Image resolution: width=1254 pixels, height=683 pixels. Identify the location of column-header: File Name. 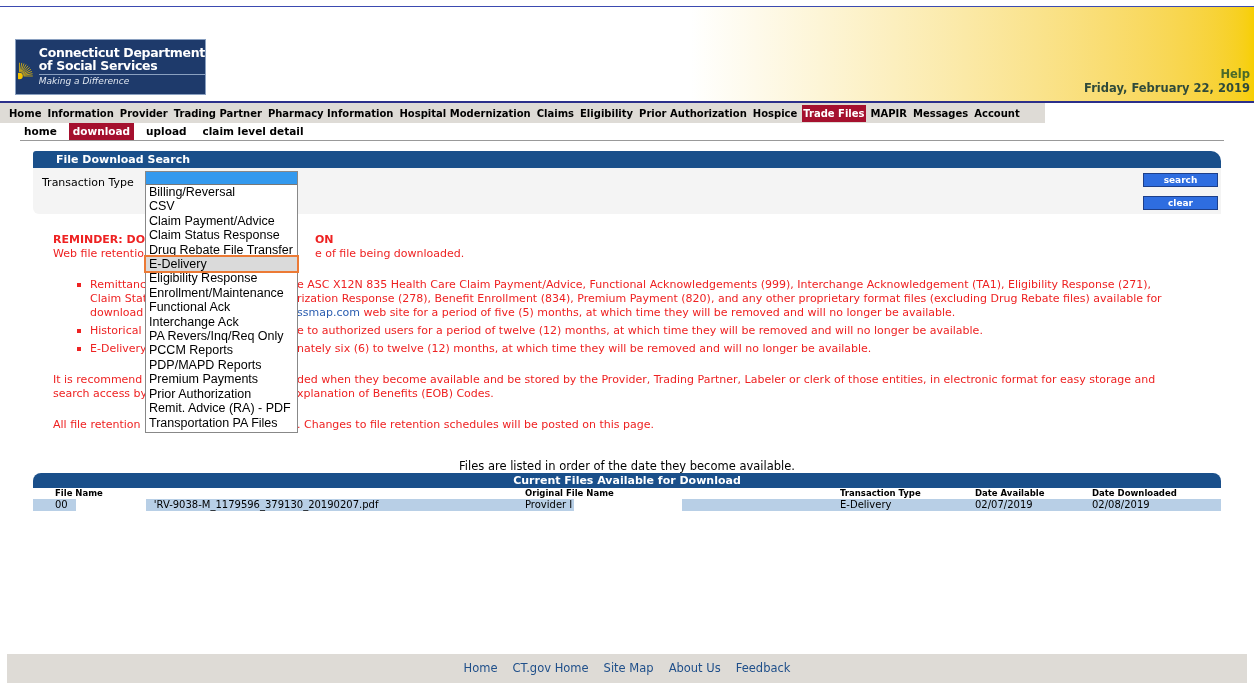
(79, 493).